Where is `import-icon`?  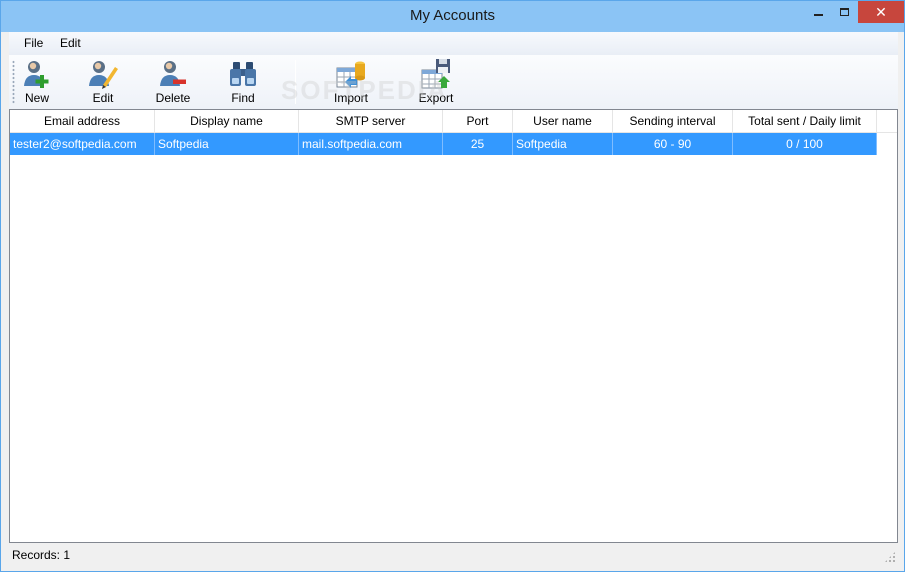
import-icon is located at coordinates (350, 74).